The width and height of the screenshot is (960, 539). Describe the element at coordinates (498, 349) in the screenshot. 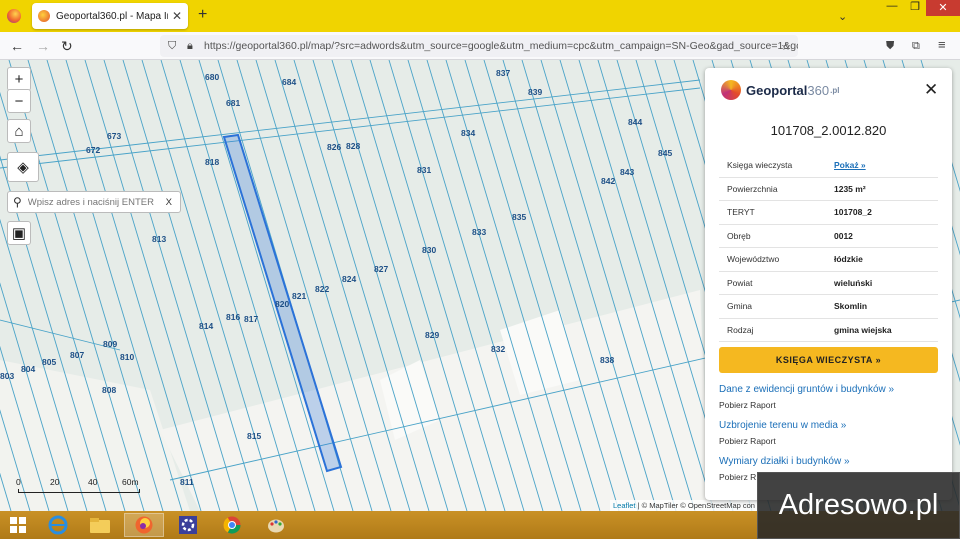

I see `parcel-number-label: 832` at that location.